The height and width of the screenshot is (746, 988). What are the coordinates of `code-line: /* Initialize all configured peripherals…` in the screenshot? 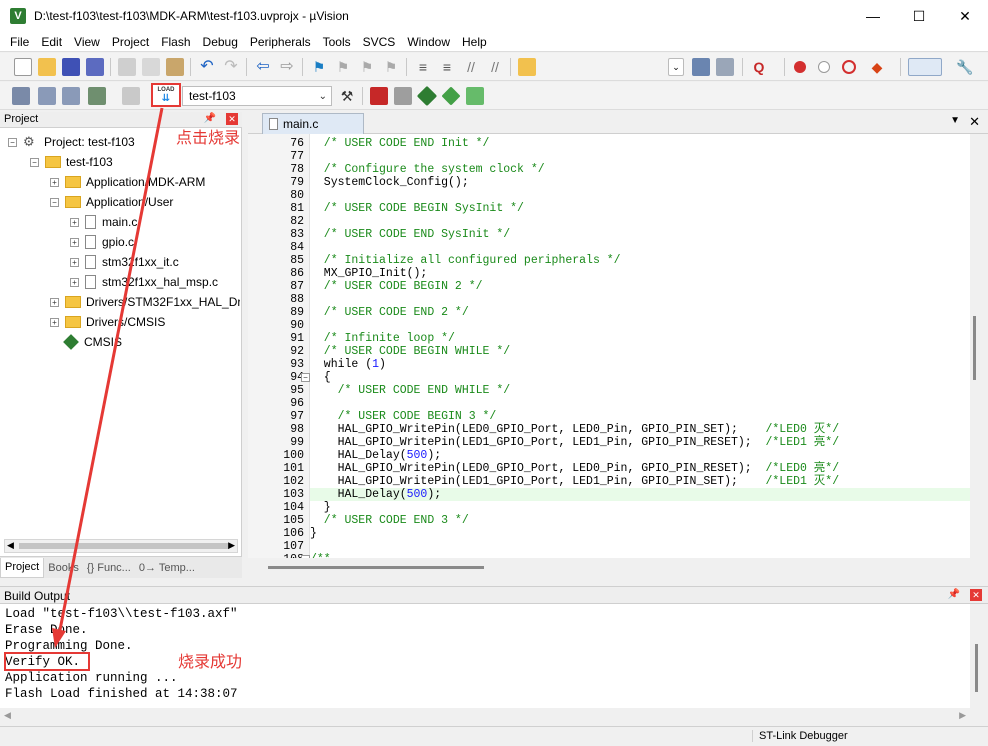 It's located at (640, 260).